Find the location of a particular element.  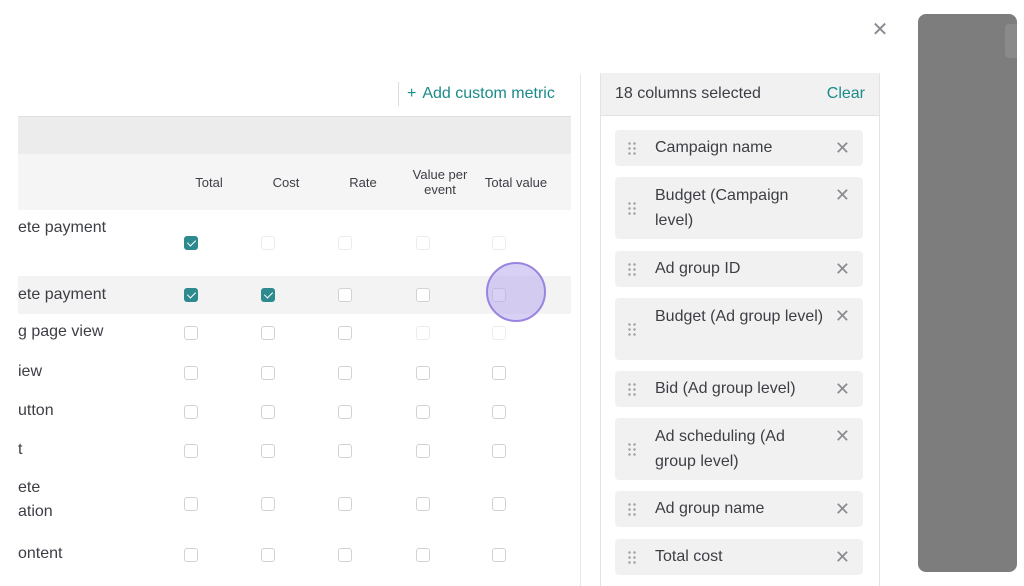

selected-column-label: Ad group name is located at coordinates (710, 508).